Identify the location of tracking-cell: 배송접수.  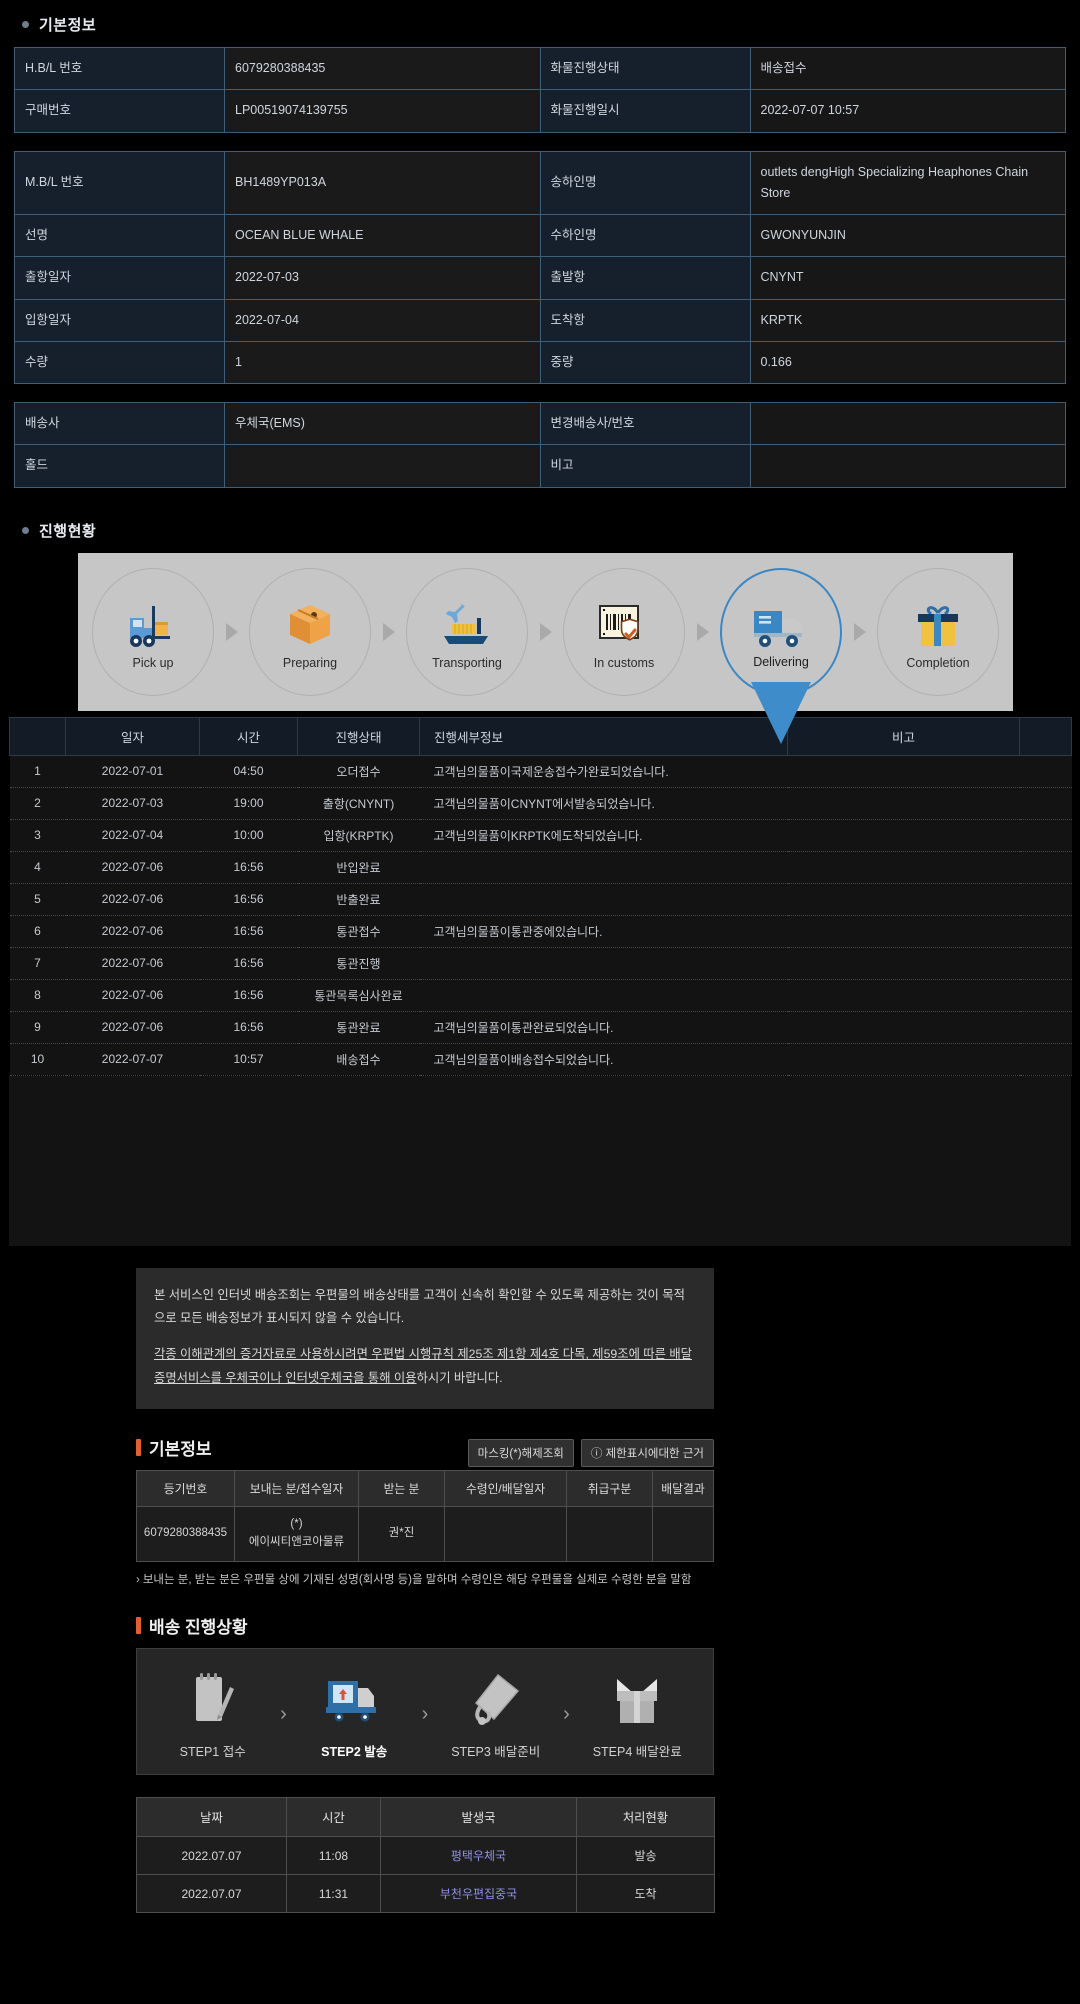
(358, 1059).